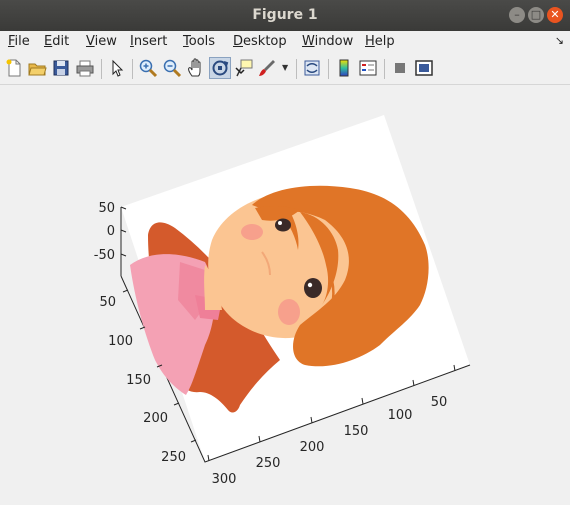 Image resolution: width=570 pixels, height=505 pixels. I want to click on dock-arrow-icon: ↘, so click(559, 40).